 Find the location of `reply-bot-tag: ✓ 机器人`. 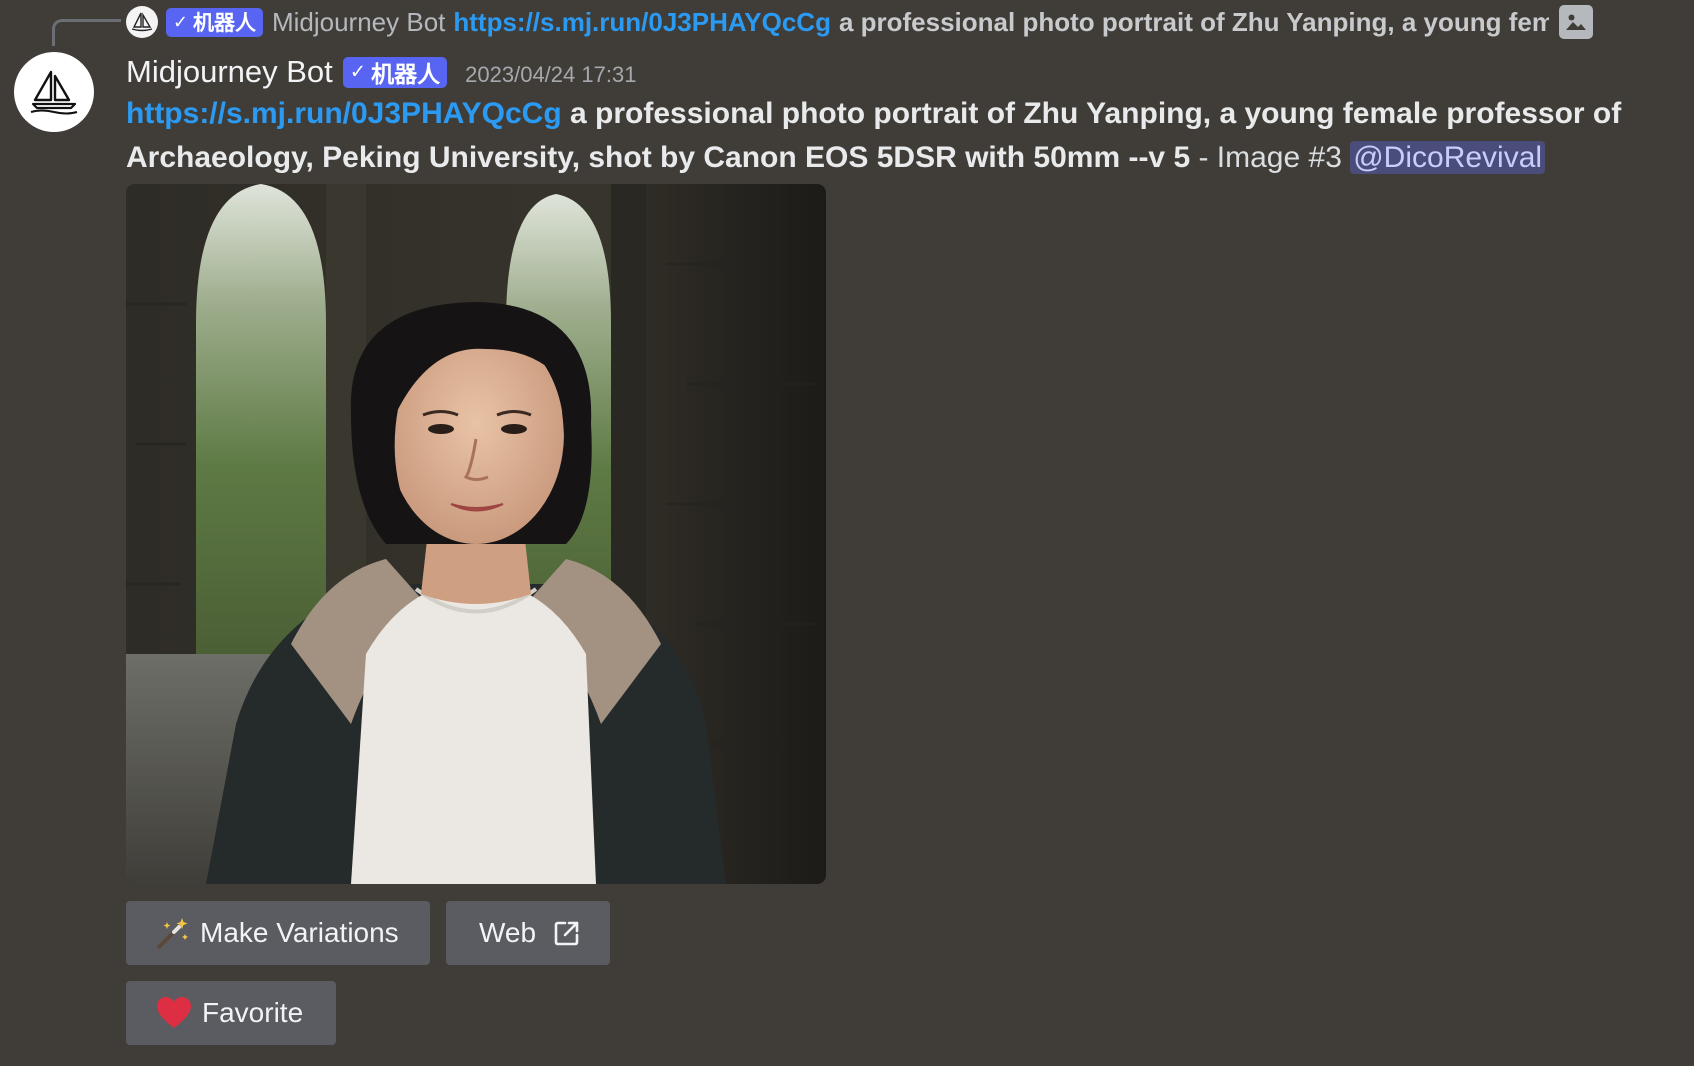

reply-bot-tag: ✓ 机器人 is located at coordinates (214, 22).